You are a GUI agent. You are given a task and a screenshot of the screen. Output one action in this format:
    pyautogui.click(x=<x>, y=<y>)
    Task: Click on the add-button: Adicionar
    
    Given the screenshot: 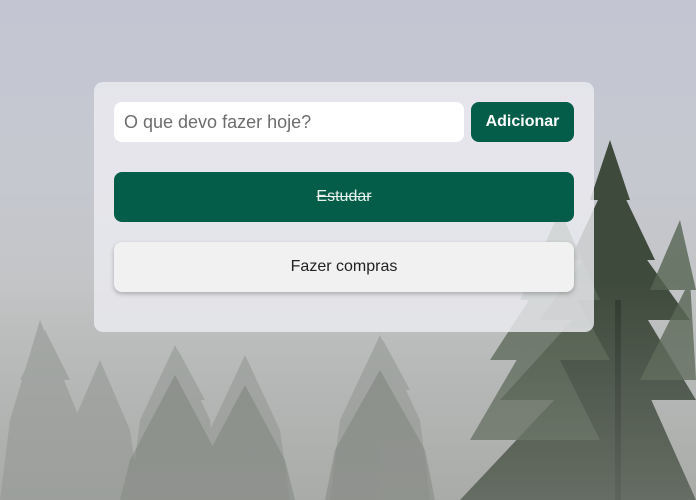 What is the action you would take?
    pyautogui.click(x=522, y=122)
    